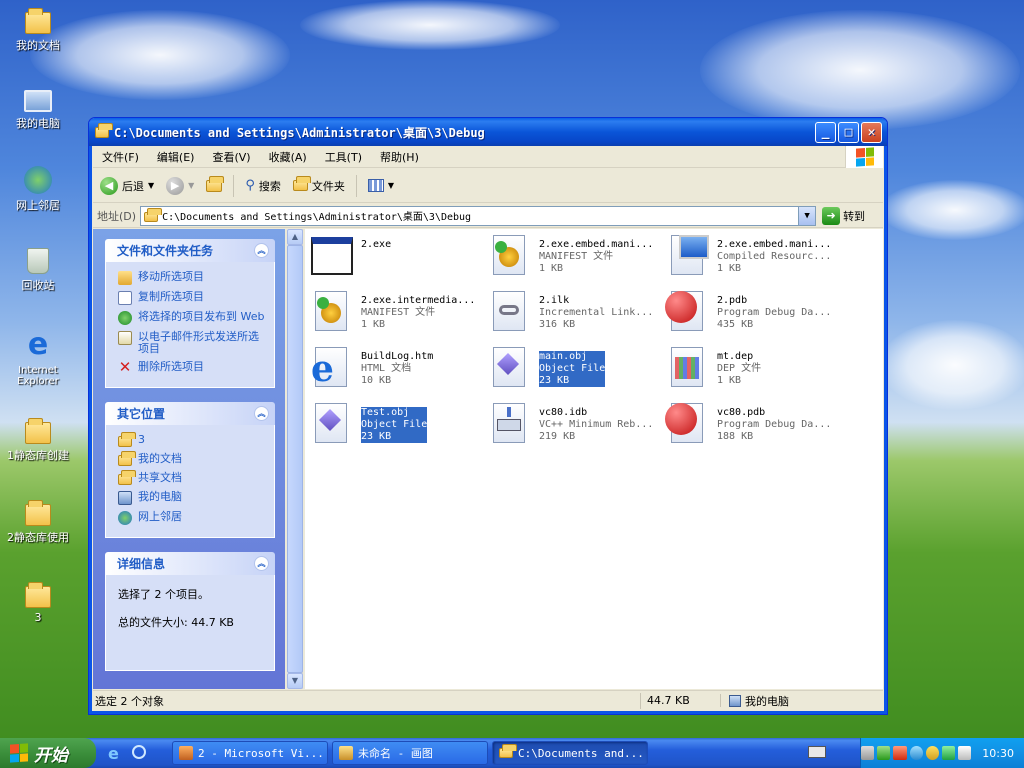  Describe the element at coordinates (38, 521) in the screenshot. I see `desktop-icon-folder-2: 2静态库使用` at that location.